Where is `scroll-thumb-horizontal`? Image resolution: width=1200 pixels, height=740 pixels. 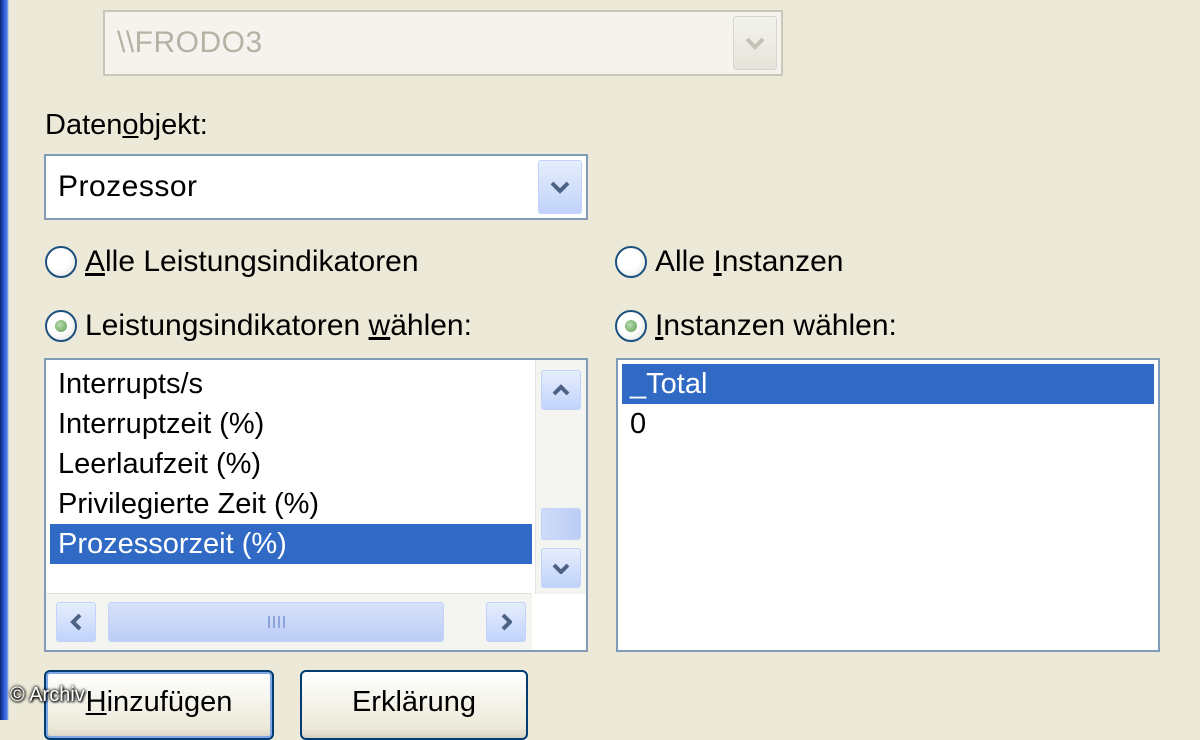 scroll-thumb-horizontal is located at coordinates (276, 622).